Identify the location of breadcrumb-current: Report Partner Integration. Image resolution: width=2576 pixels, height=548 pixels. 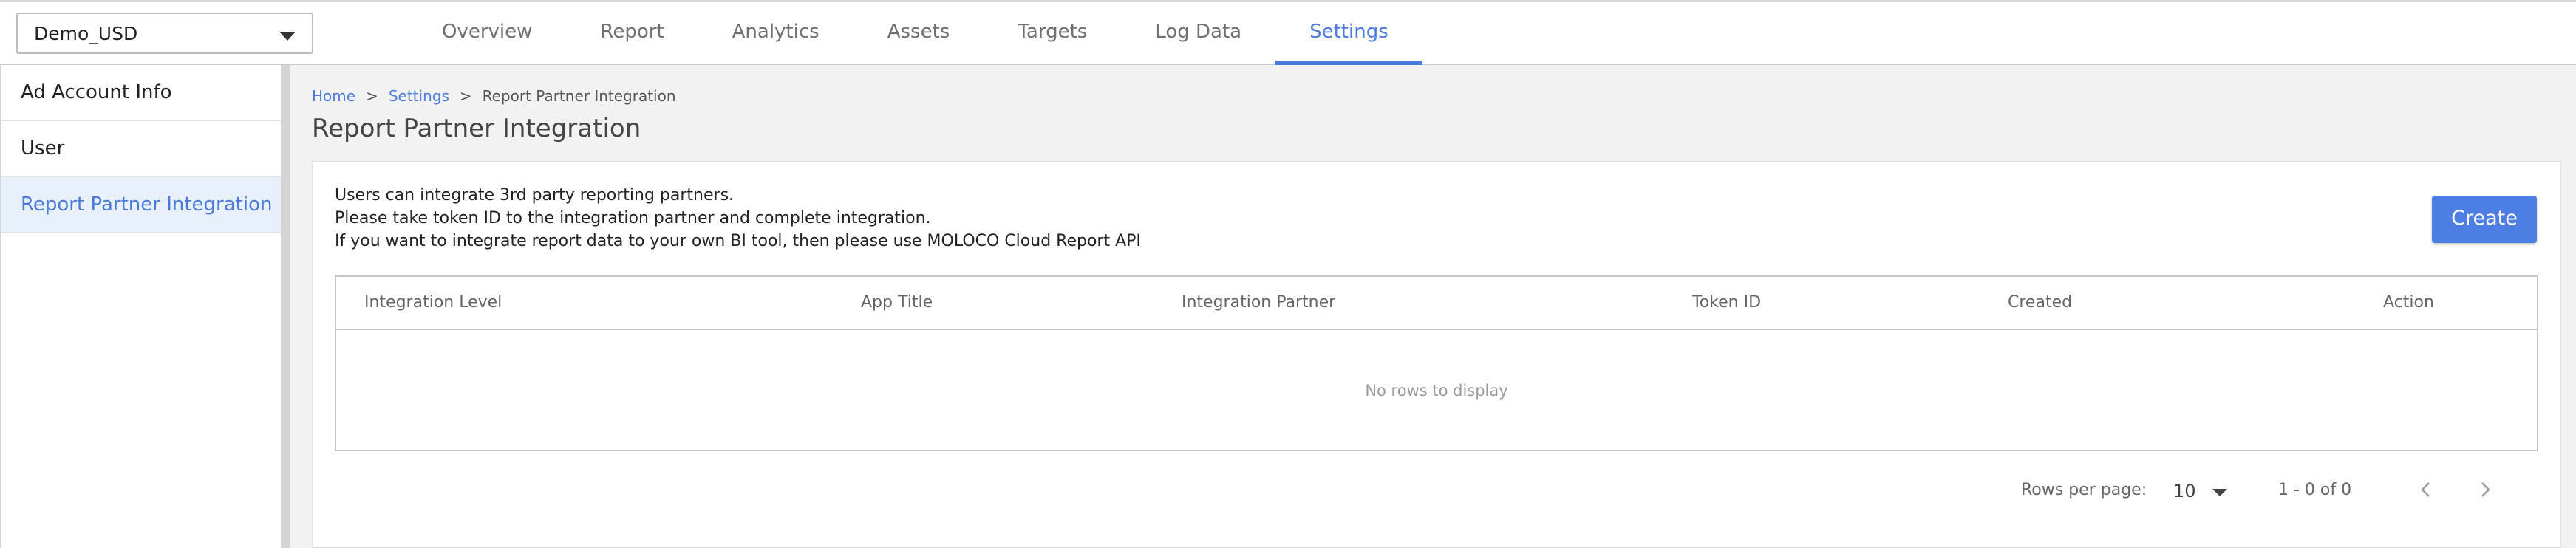
(579, 96).